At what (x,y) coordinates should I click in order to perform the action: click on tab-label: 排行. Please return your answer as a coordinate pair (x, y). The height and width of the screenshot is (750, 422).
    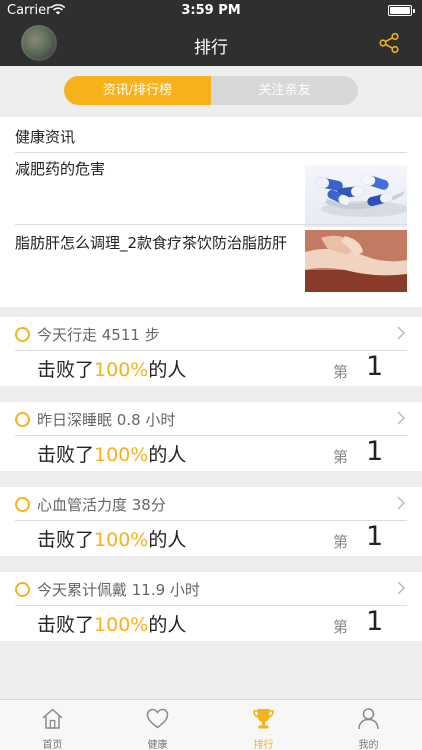
    Looking at the image, I should click on (263, 745).